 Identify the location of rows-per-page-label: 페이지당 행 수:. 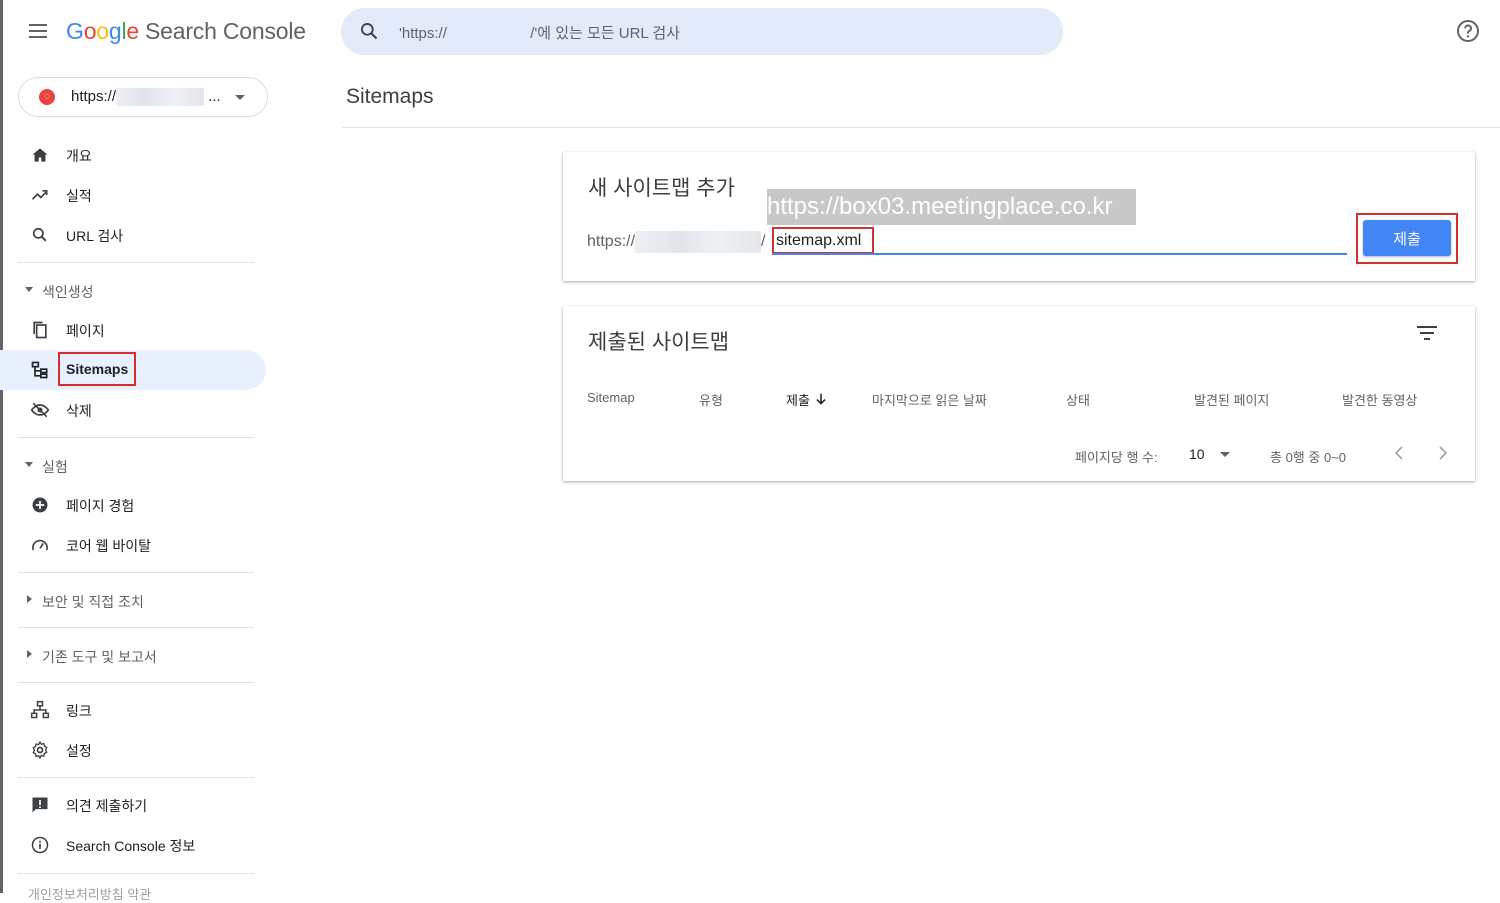
(1116, 457).